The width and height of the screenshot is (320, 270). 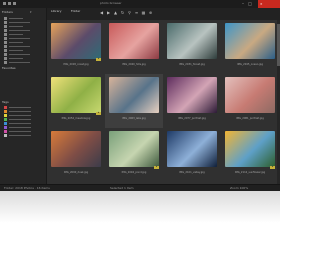 What do you see at coordinates (134, 149) in the screenshot?
I see `photo-green-pond` at bounding box center [134, 149].